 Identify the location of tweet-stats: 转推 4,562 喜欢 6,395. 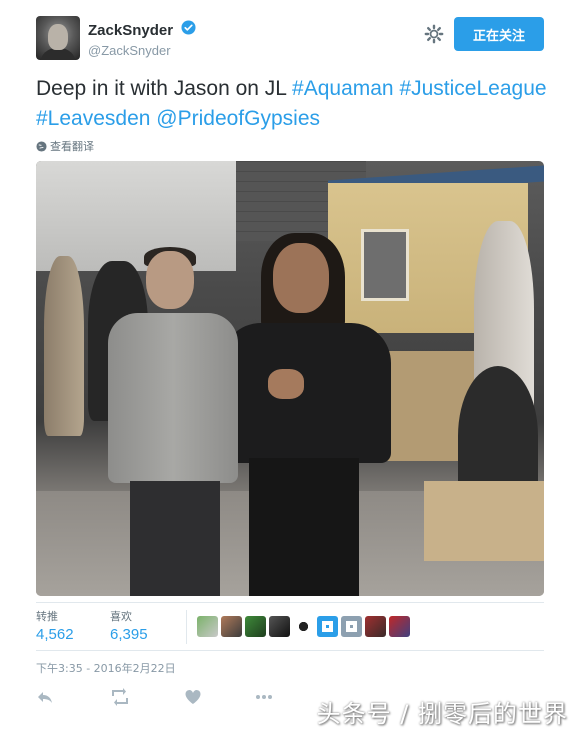
(290, 629).